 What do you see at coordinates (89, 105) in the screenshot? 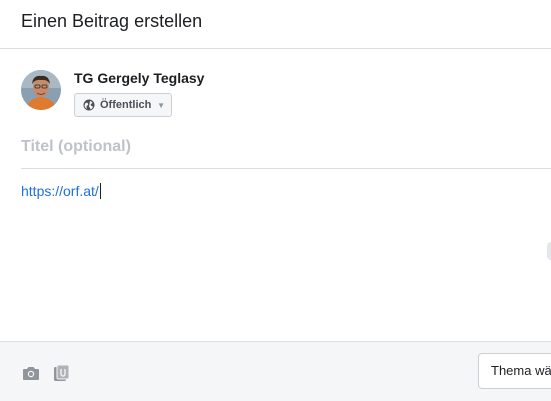
I see `globe-icon` at bounding box center [89, 105].